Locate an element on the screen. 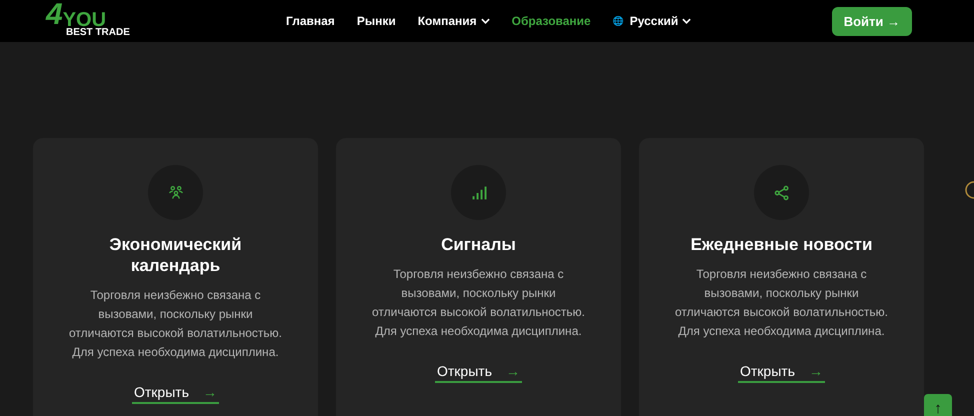 This screenshot has width=974, height=416. share-icon is located at coordinates (782, 192).